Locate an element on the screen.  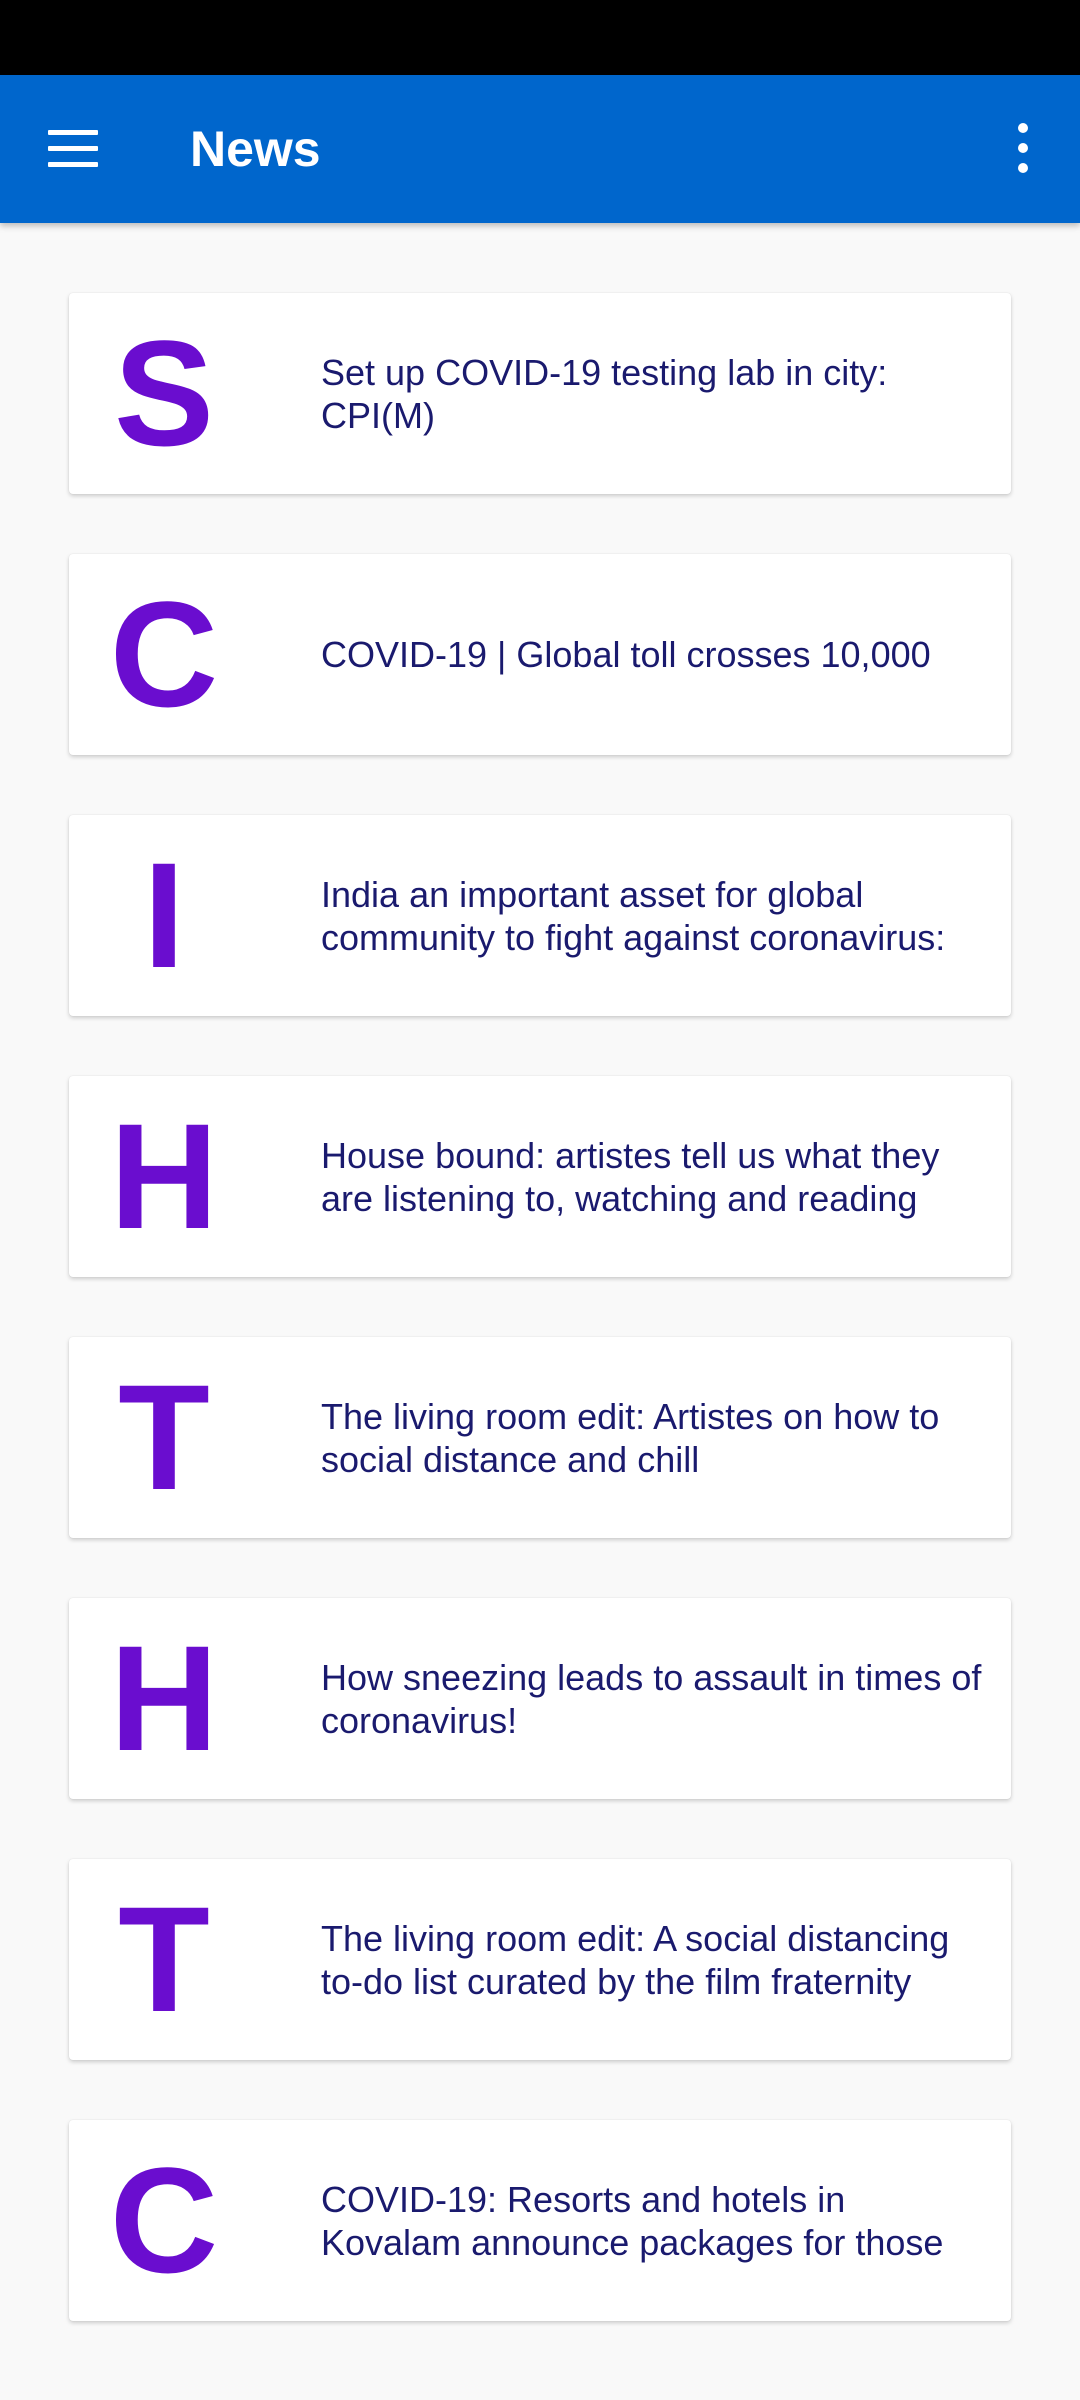
hamburger-menu-icon is located at coordinates (73, 149).